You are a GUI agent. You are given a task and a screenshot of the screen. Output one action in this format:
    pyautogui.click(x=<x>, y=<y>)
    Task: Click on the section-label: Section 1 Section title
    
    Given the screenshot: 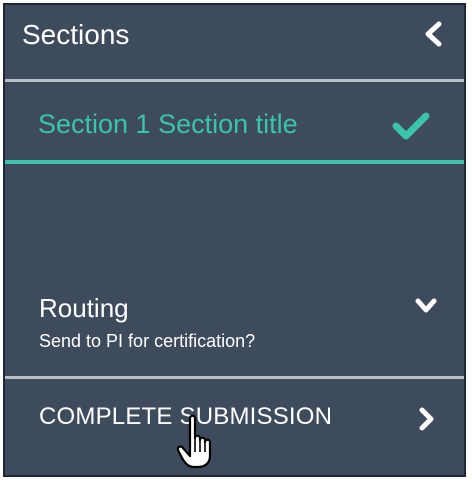 What is the action you would take?
    pyautogui.click(x=168, y=124)
    